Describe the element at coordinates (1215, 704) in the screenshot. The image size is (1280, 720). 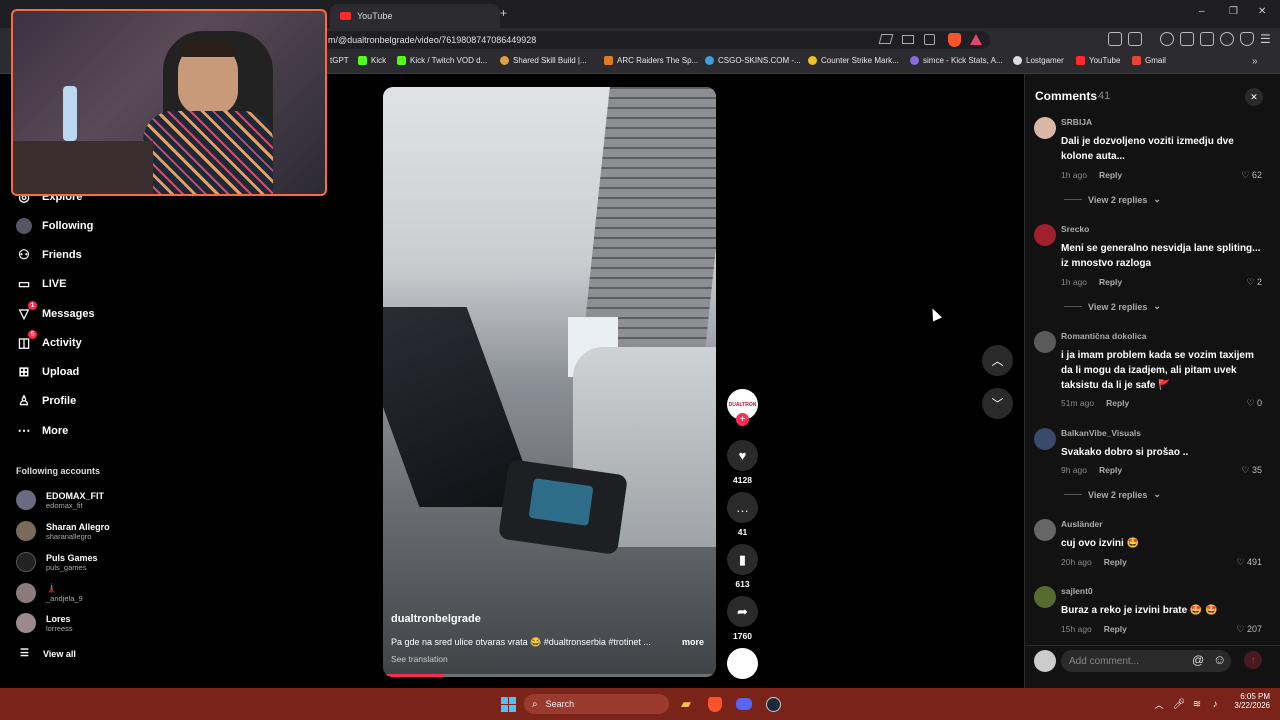
I see `volume-icon: ♪` at that location.